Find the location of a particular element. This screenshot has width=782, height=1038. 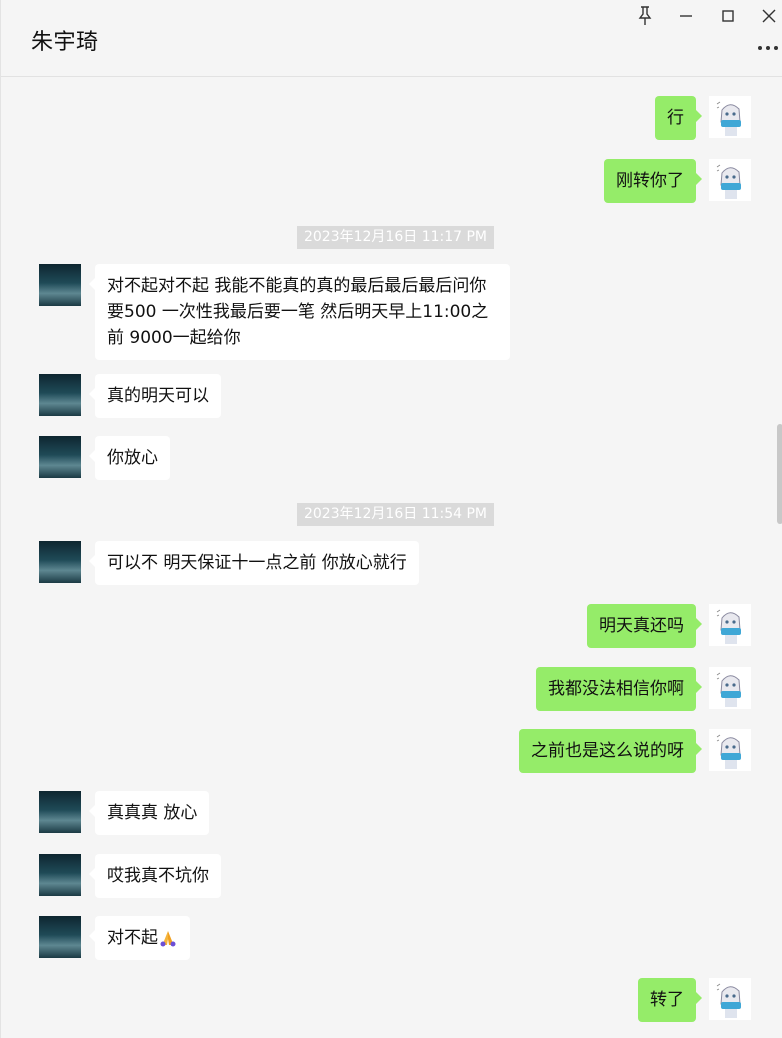

my-message-bubble: 之前也是这么说的呀 is located at coordinates (610, 751).